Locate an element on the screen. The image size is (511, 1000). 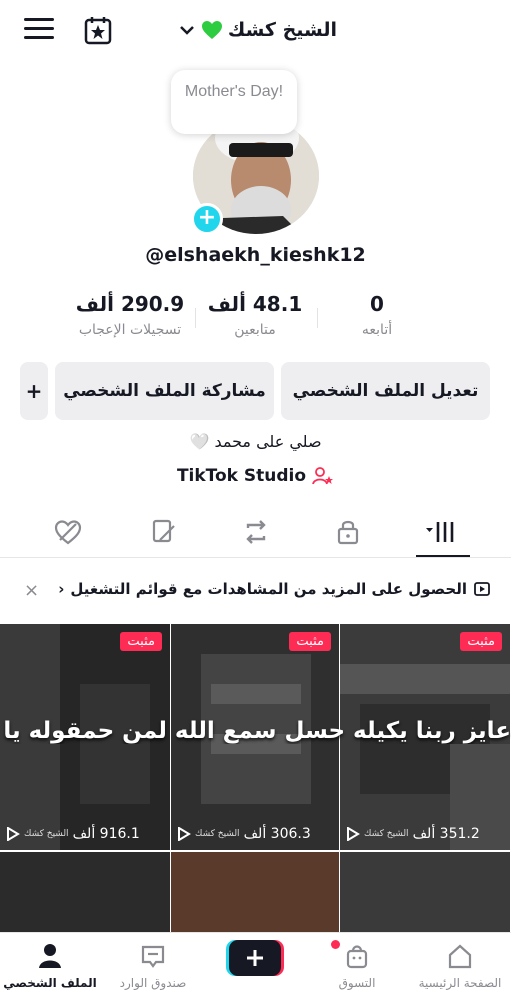
tab-reposts-icon is located at coordinates (256, 532).